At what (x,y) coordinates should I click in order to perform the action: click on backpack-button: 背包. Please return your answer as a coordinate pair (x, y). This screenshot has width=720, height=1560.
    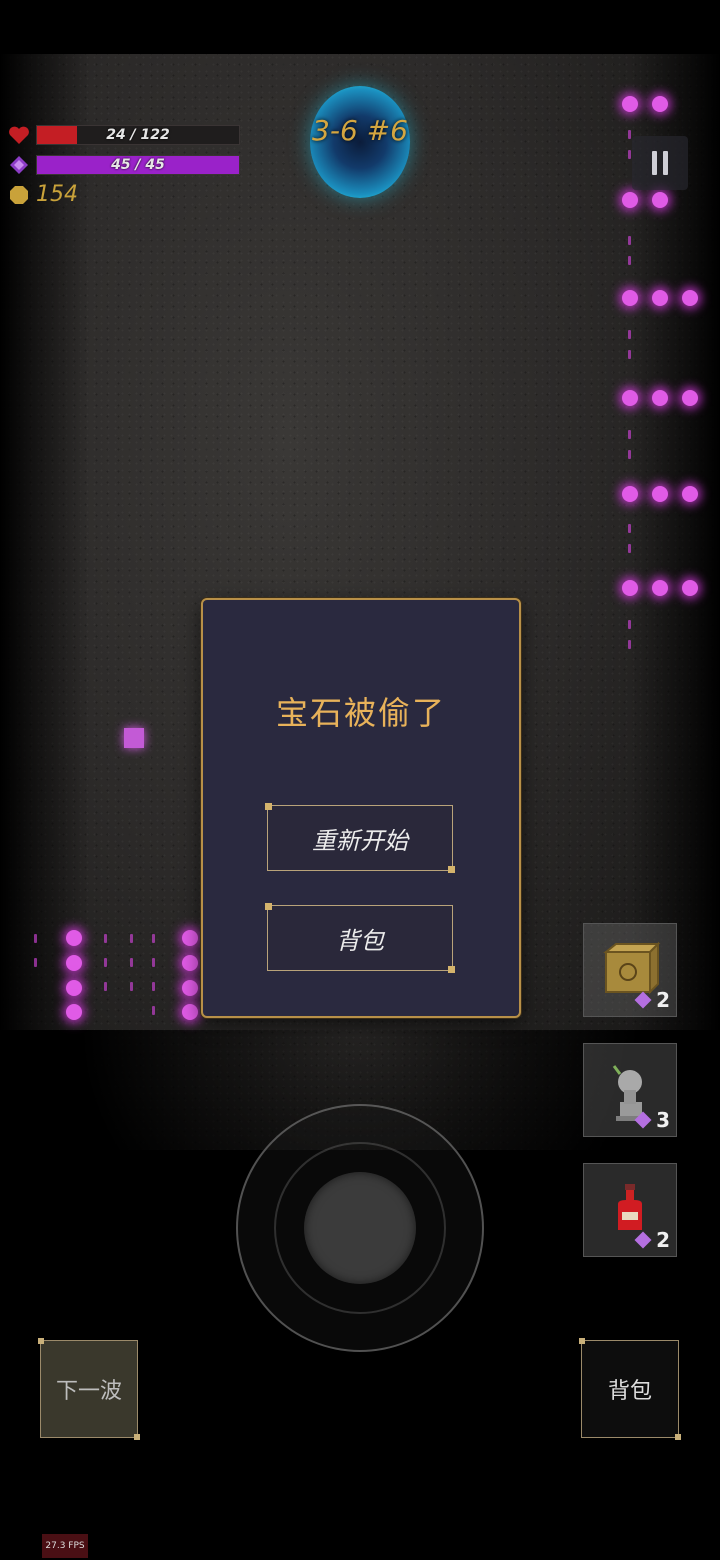
    Looking at the image, I should click on (630, 1389).